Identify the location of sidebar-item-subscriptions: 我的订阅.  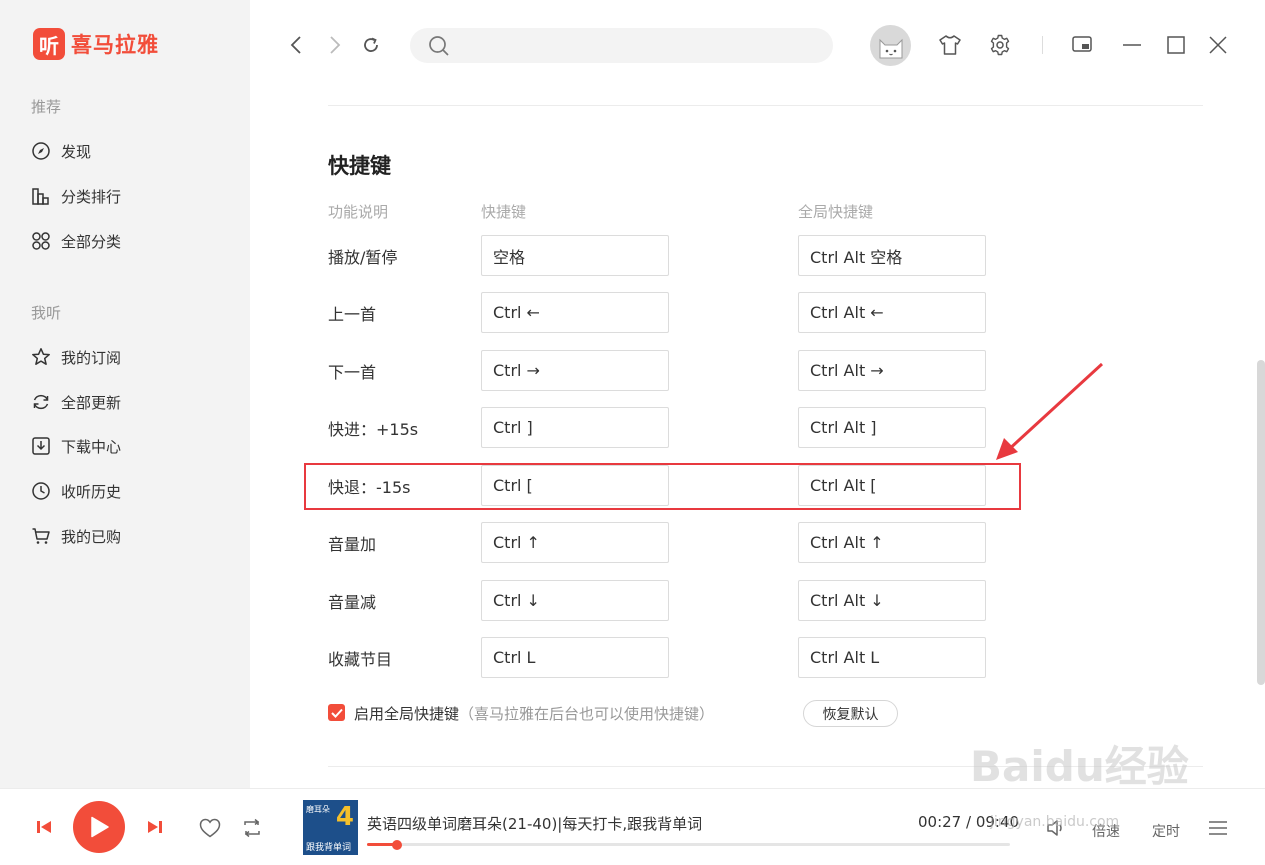
(76, 357).